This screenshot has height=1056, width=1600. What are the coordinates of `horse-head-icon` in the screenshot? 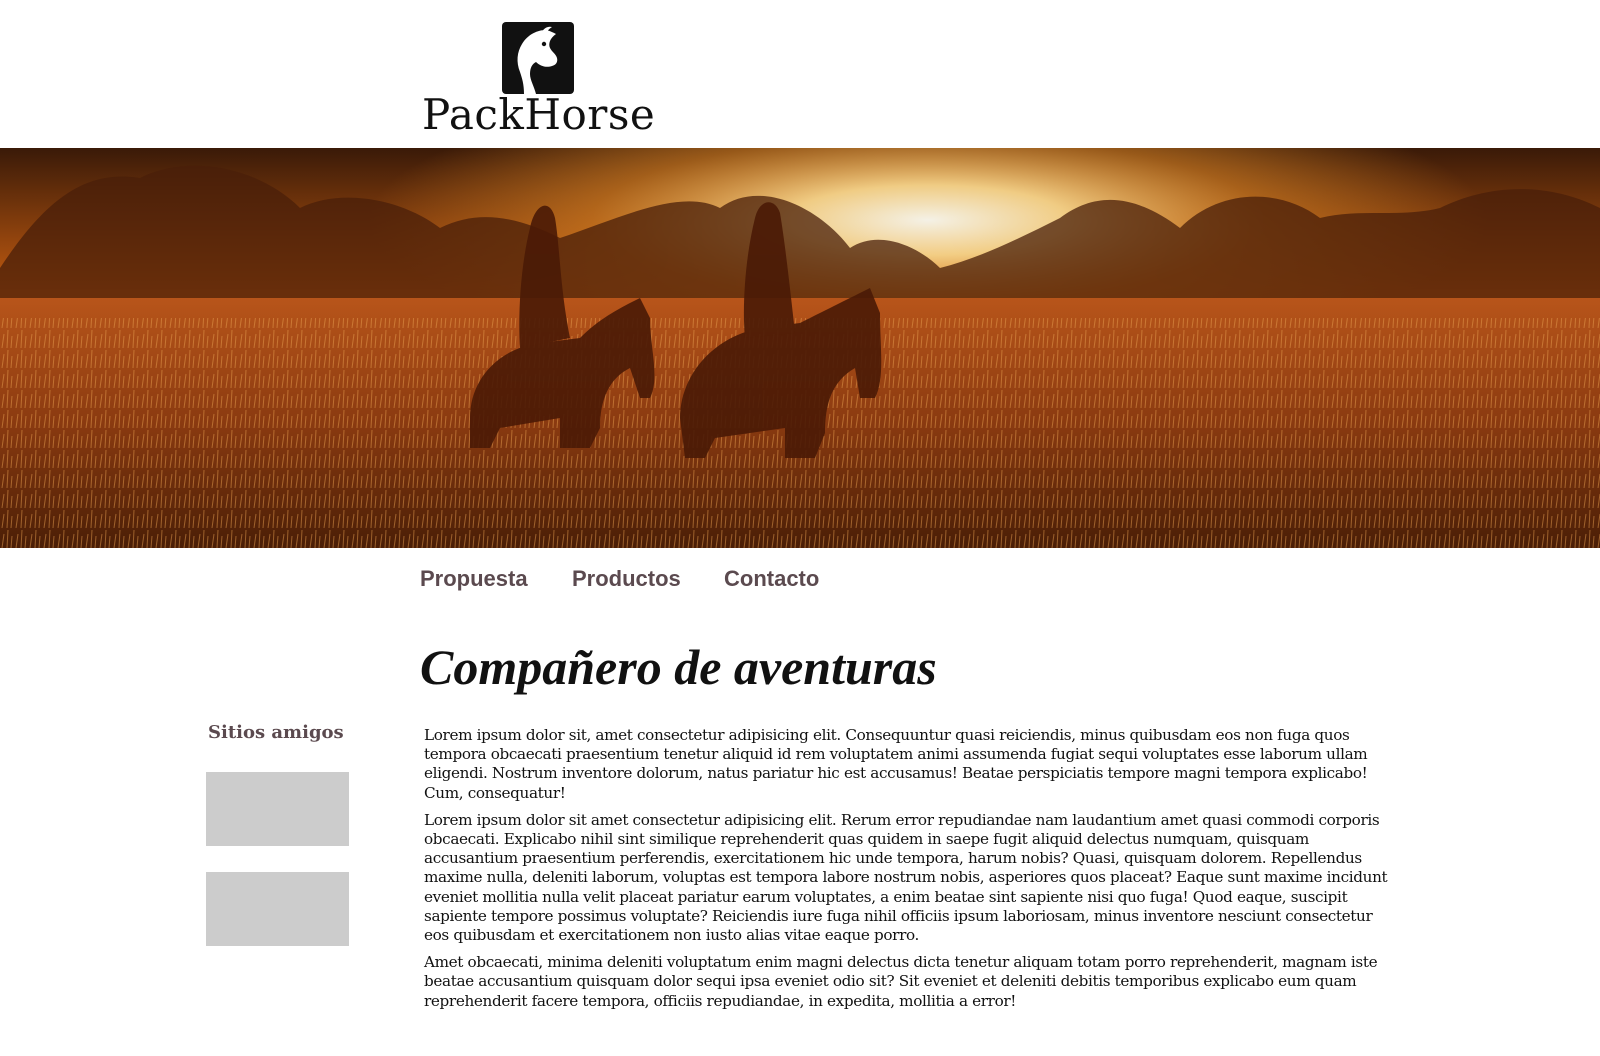 It's located at (538, 58).